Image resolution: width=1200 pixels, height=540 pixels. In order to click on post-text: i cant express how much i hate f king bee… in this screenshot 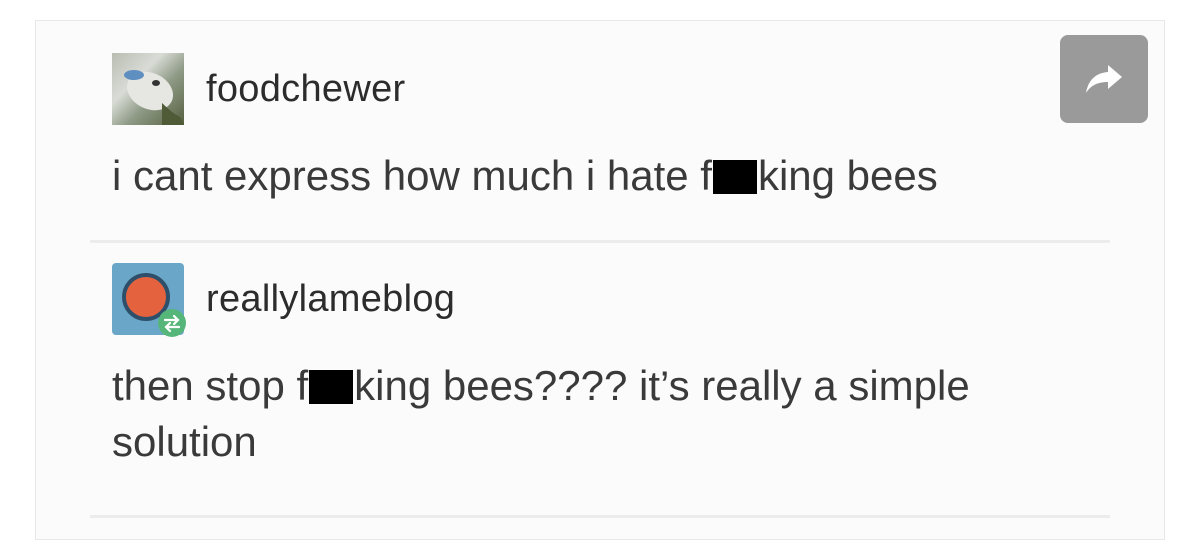, I will do `click(581, 176)`.